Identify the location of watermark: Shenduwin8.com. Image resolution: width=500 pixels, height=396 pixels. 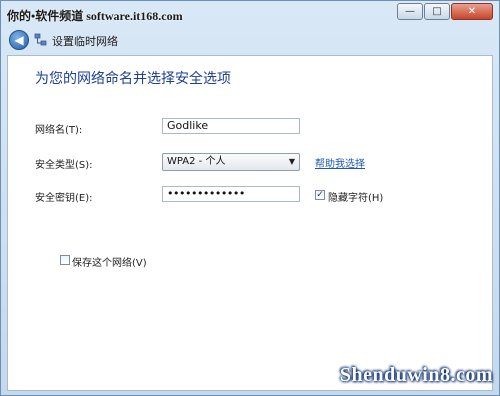
(416, 375).